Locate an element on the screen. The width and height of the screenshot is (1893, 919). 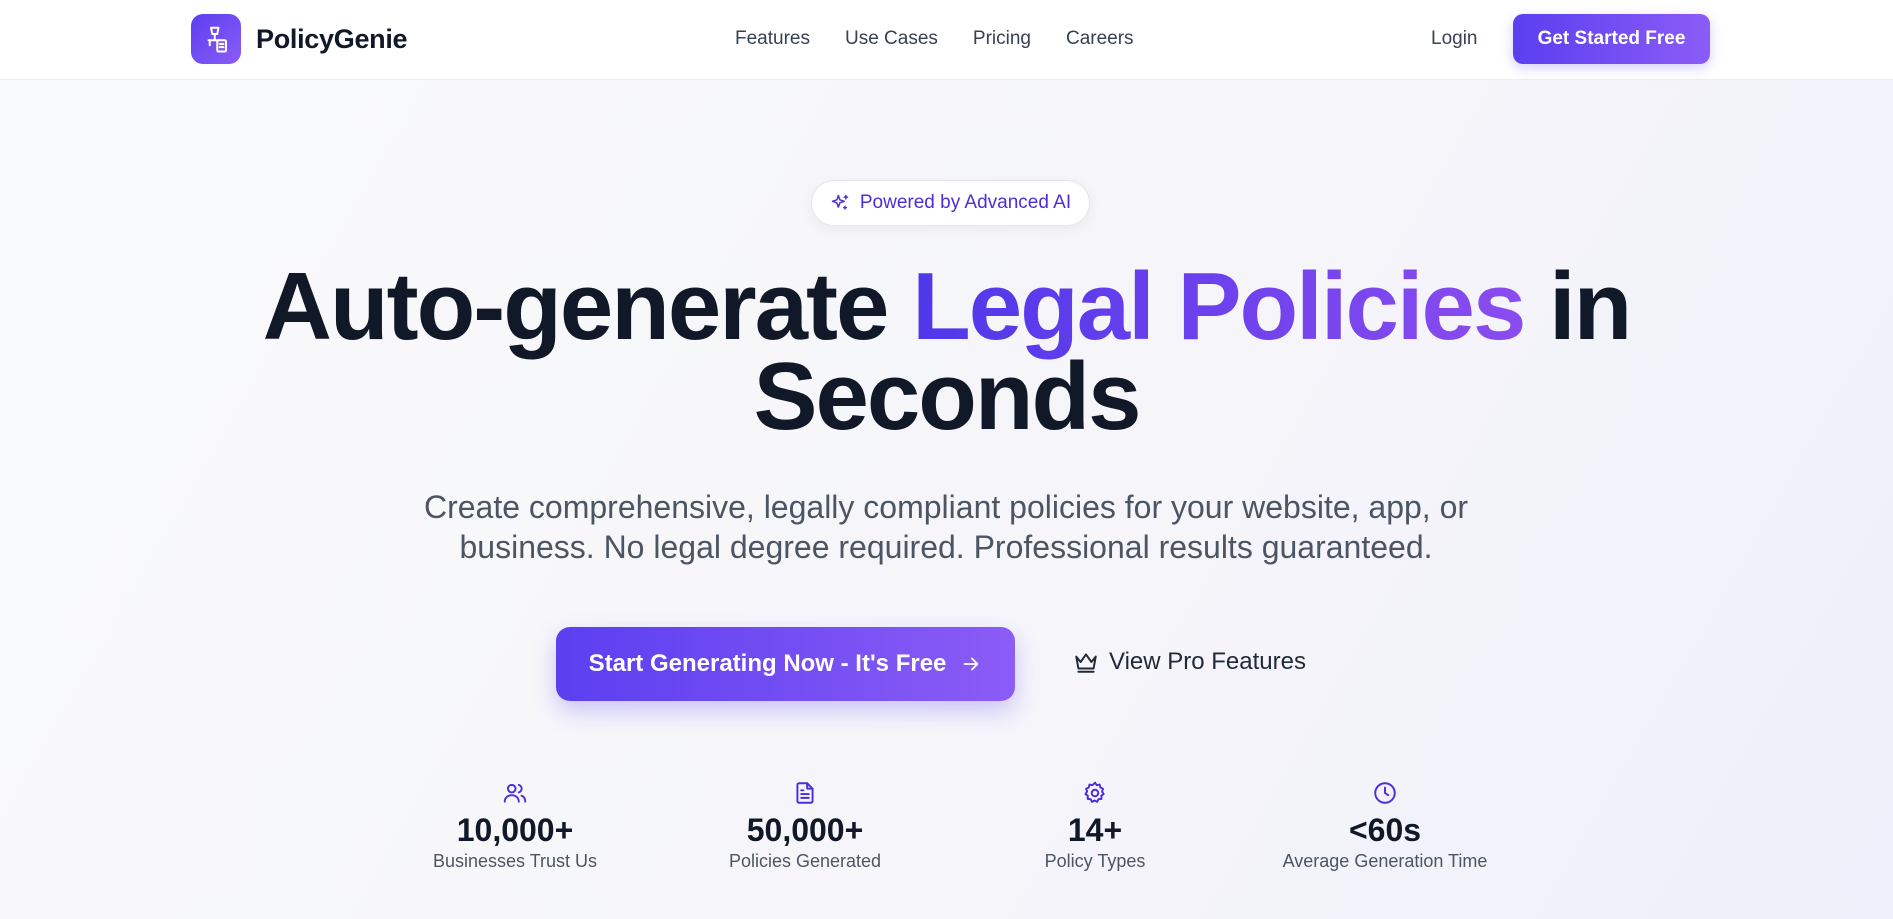
nav-pricing: Pricing is located at coordinates (1002, 39).